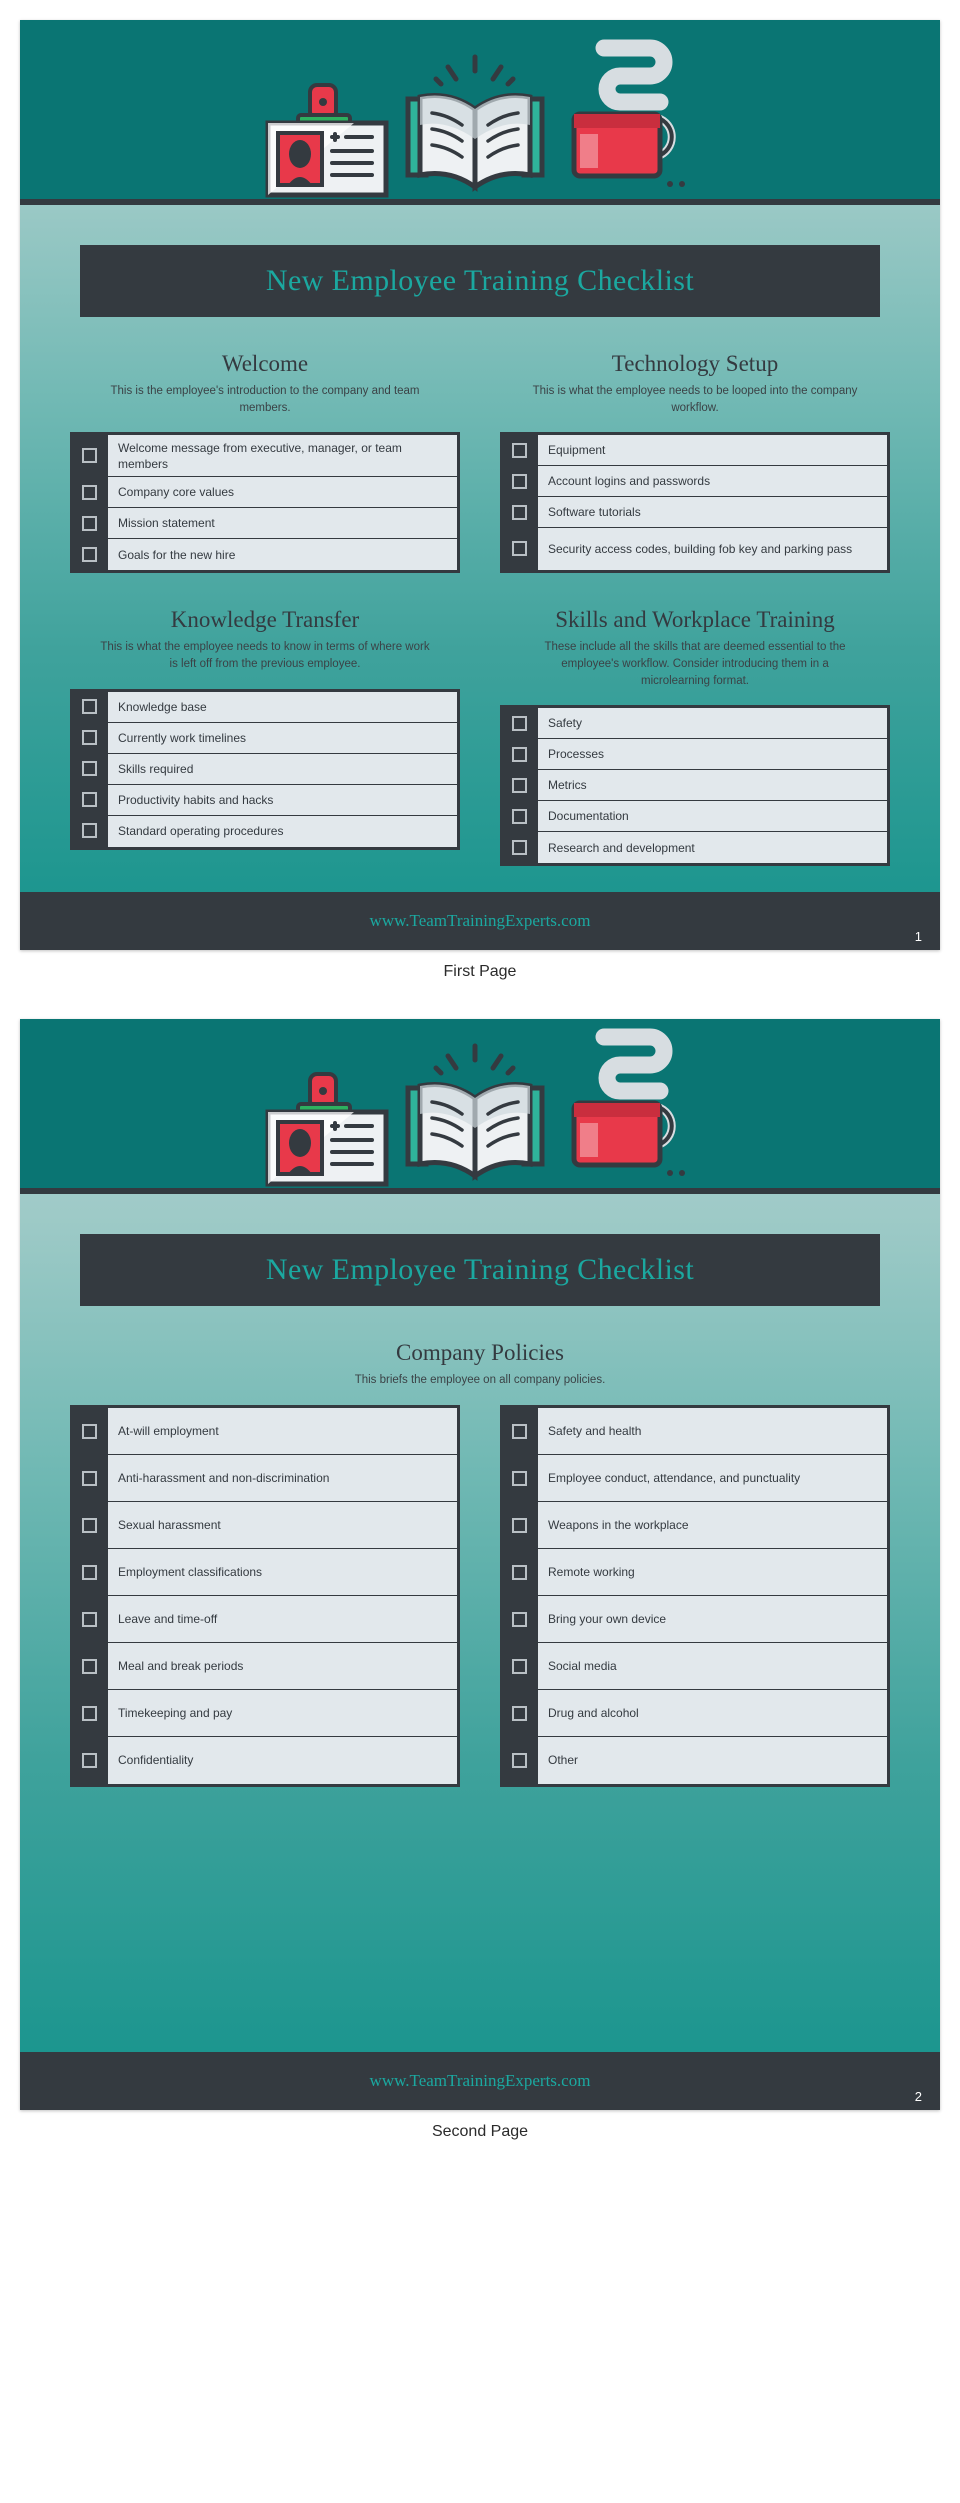  Describe the element at coordinates (712, 817) in the screenshot. I see `list-item: Documentation` at that location.